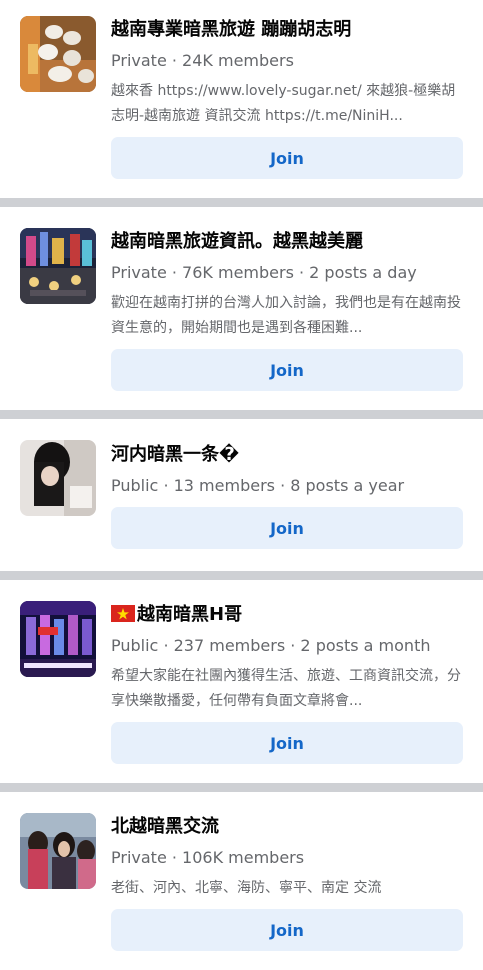  I want to click on person-photo, so click(58, 478).